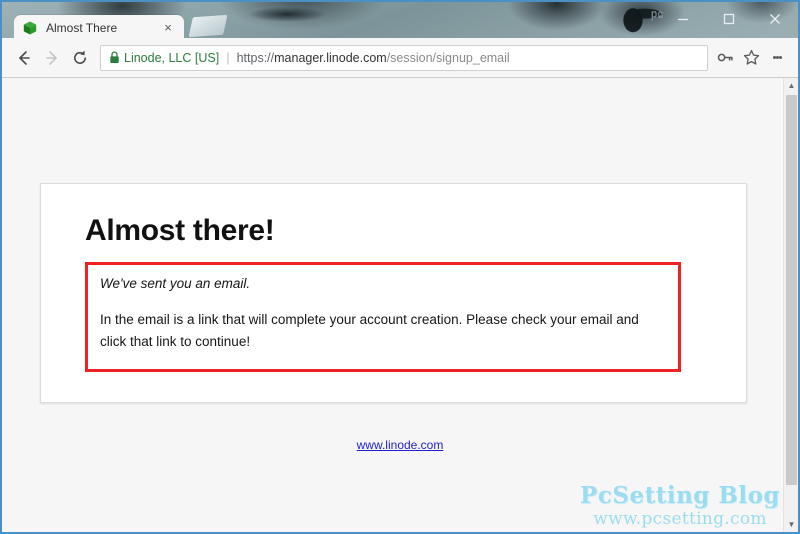  Describe the element at coordinates (208, 26) in the screenshot. I see `theme-artwork-card` at that location.